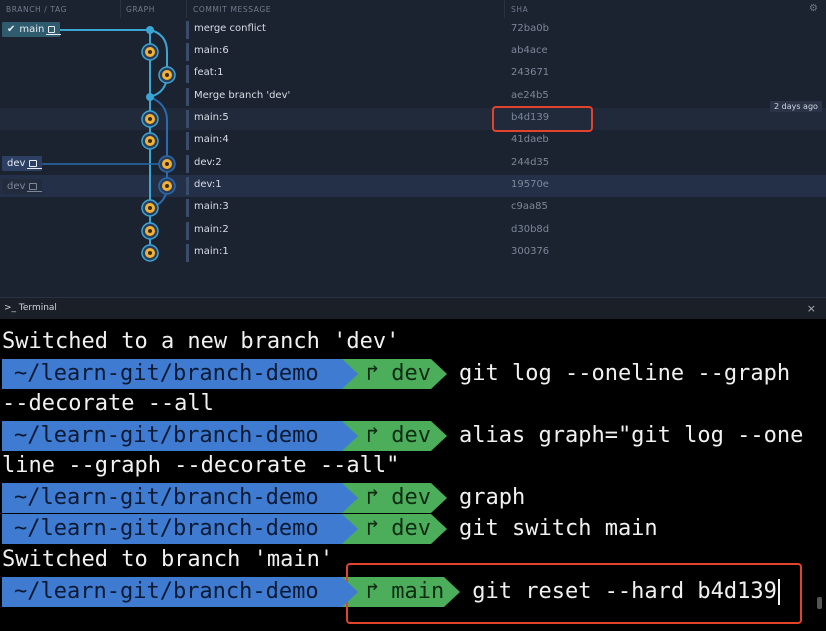 The height and width of the screenshot is (631, 826). What do you see at coordinates (530, 184) in the screenshot?
I see `commit-sha: 19570e` at bounding box center [530, 184].